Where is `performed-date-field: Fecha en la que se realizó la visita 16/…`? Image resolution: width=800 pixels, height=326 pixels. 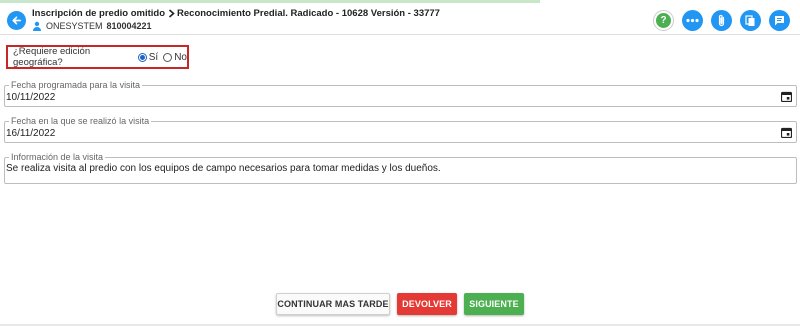
performed-date-field: Fecha en la que se realizó la visita 16/… is located at coordinates (400, 129).